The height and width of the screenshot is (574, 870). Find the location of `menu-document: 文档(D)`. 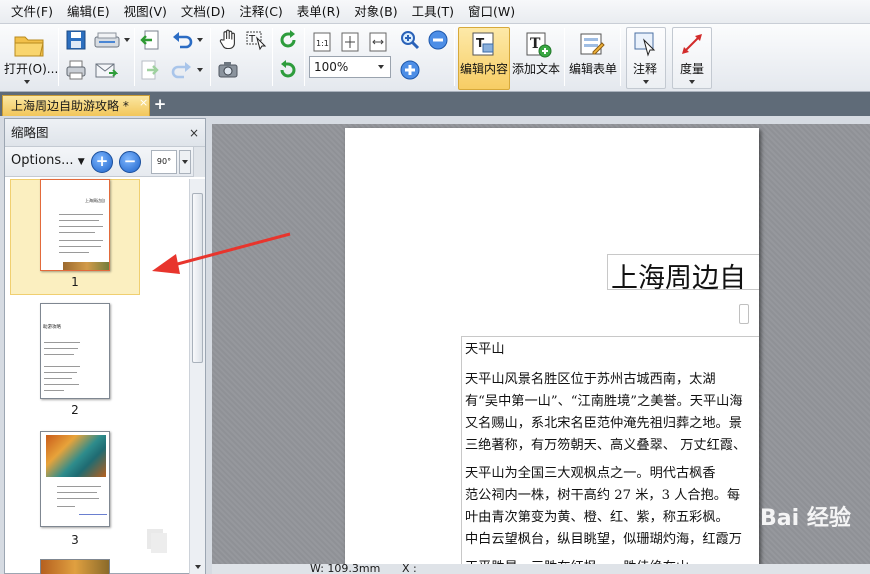

menu-document: 文档(D) is located at coordinates (203, 12).